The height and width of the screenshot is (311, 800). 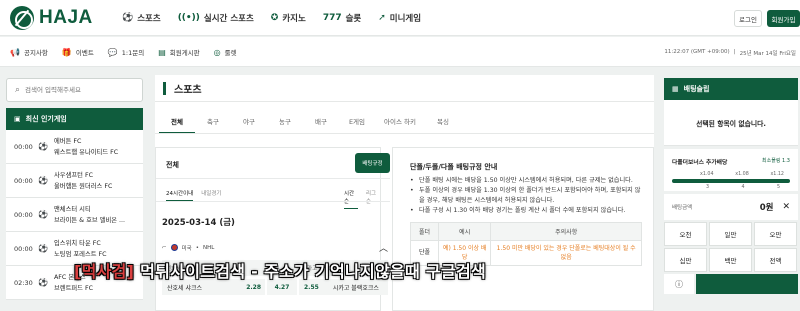 I want to click on home-team: 사우샘프턴 FC, so click(x=73, y=175).